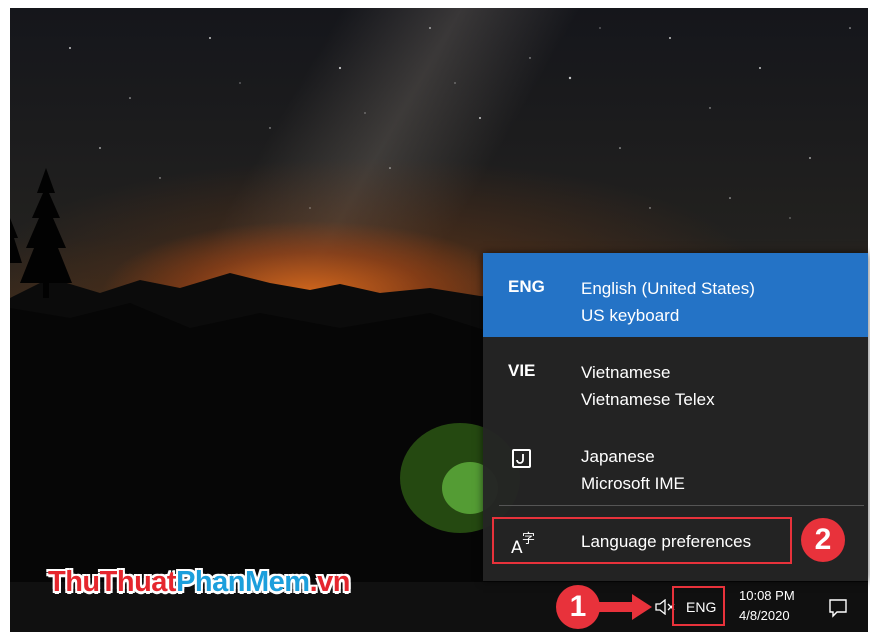 The height and width of the screenshot is (632, 870). What do you see at coordinates (838, 608) in the screenshot?
I see `action-center-icon` at bounding box center [838, 608].